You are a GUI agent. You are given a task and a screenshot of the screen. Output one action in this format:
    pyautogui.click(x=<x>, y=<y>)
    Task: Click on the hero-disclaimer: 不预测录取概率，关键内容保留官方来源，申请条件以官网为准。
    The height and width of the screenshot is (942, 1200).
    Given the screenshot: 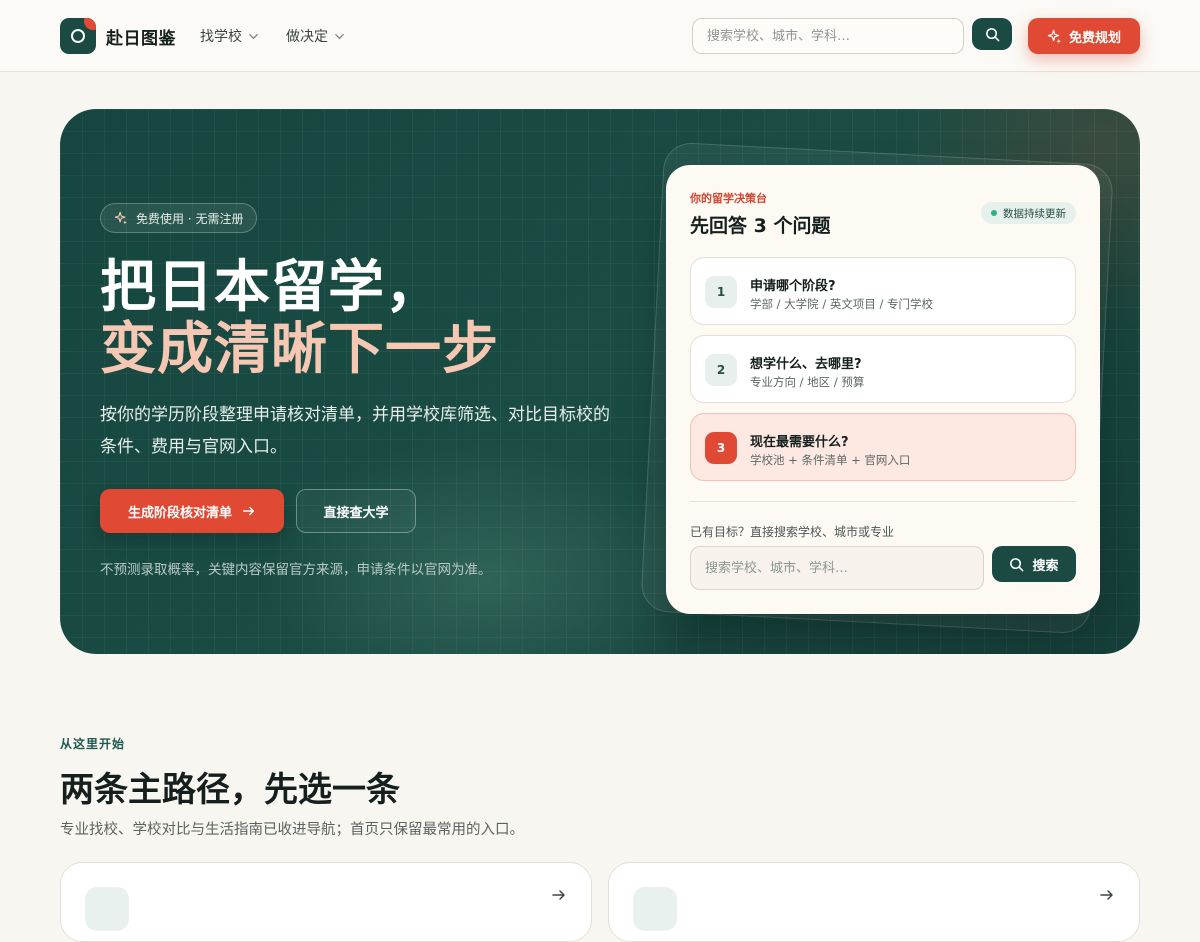 What is the action you would take?
    pyautogui.click(x=296, y=570)
    